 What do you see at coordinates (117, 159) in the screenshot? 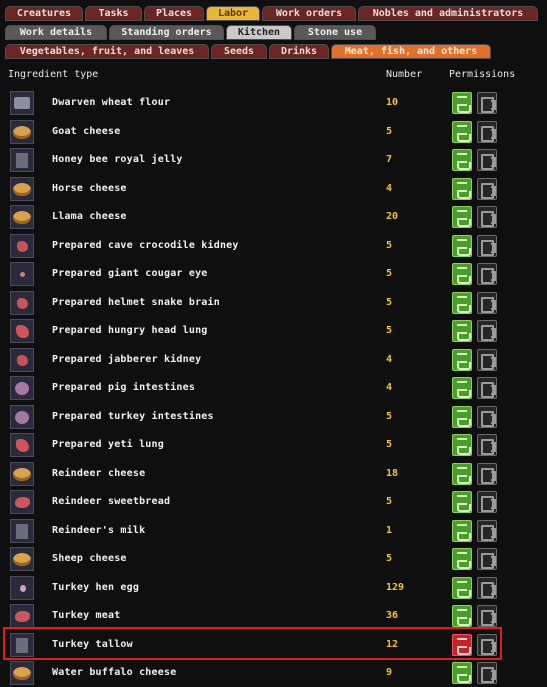
I see `ingredient-name: Honey bee royal jelly` at bounding box center [117, 159].